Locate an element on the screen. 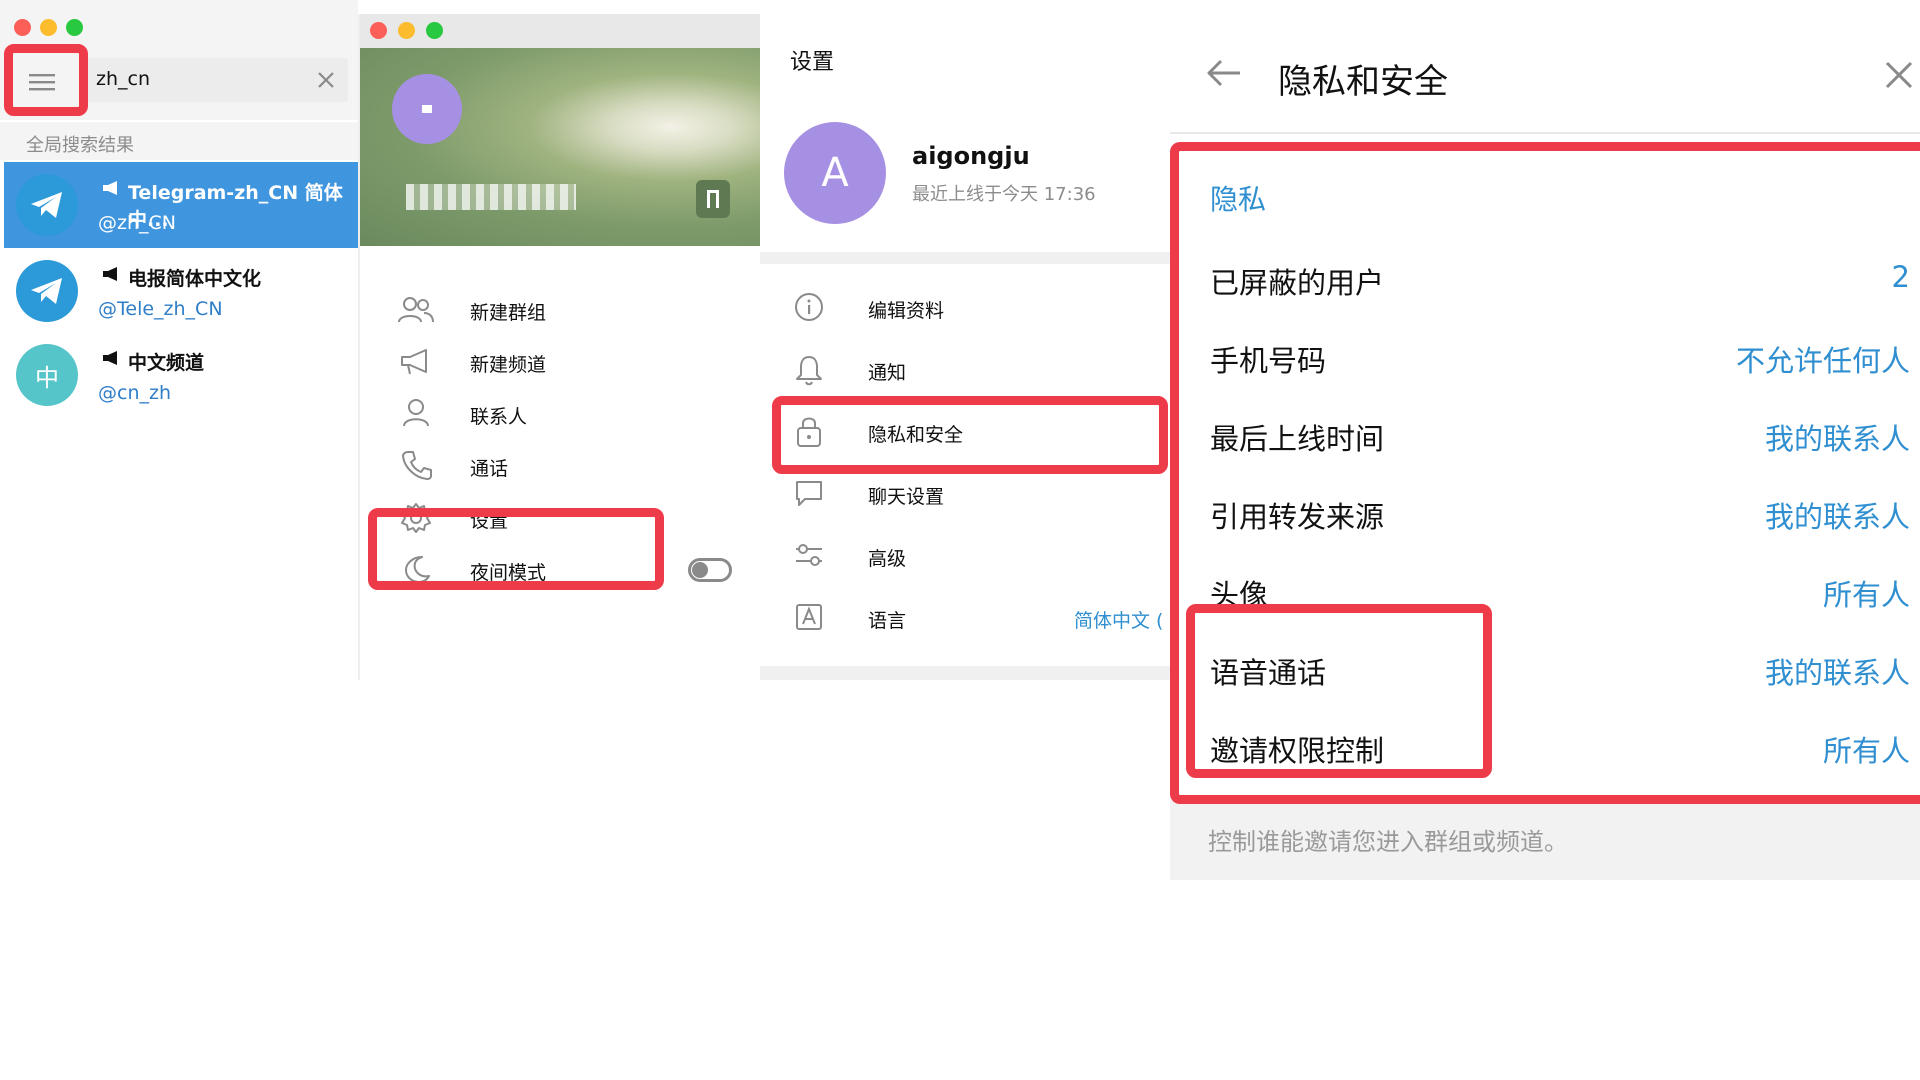 The image size is (1920, 1080). privacy-row-voice-calls: 语音通话 我的联系人 is located at coordinates (1540, 671).